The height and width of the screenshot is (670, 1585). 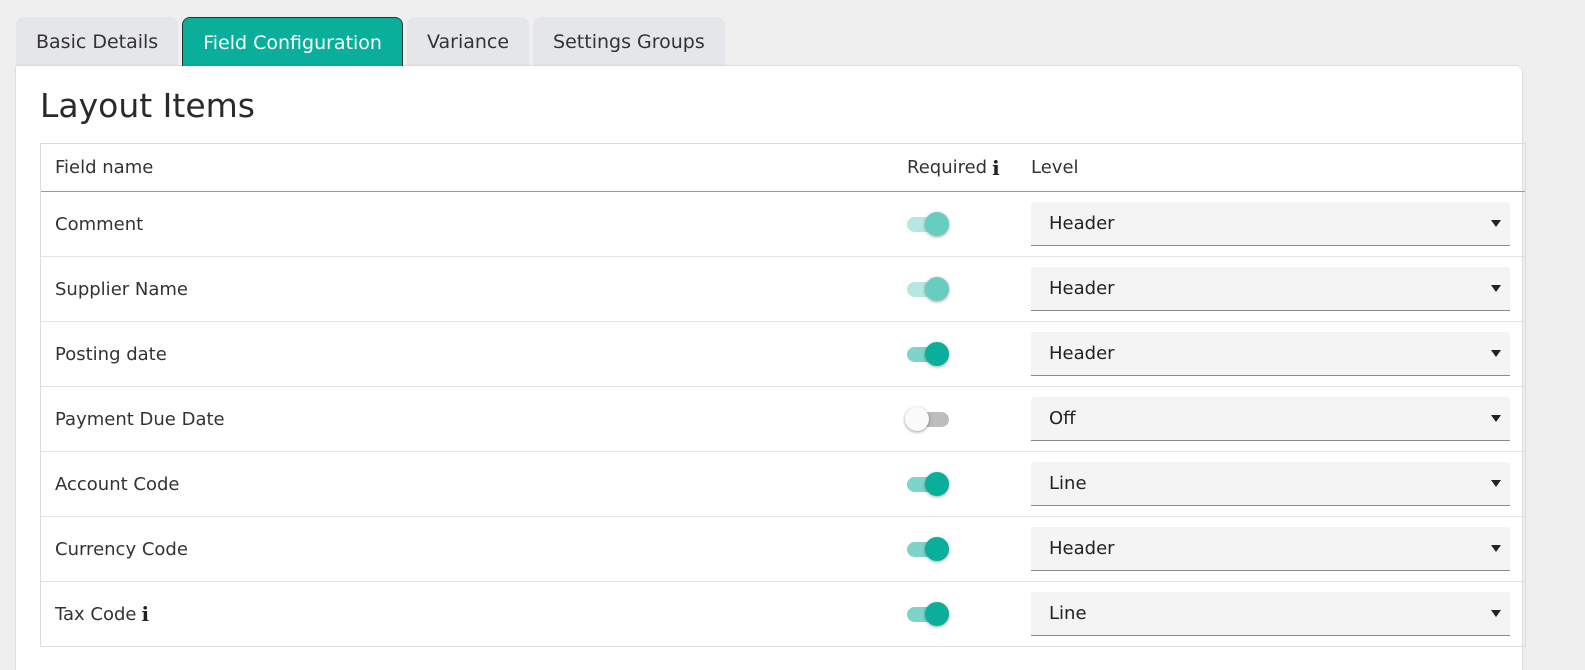 I want to click on level-select-comment: Header, so click(x=1270, y=224).